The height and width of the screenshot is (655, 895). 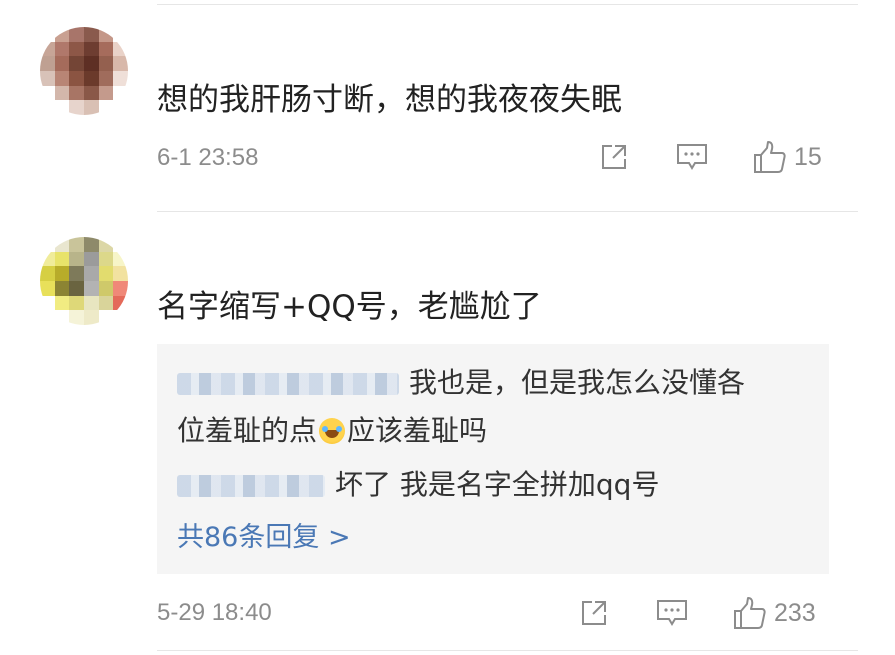 I want to click on like-count: 233, so click(x=795, y=612).